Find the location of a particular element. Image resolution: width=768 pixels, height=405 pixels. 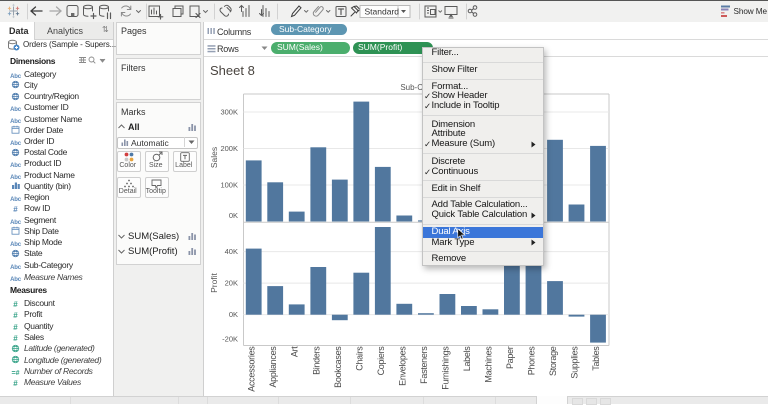

svg-text: 40K is located at coordinates (231, 251).